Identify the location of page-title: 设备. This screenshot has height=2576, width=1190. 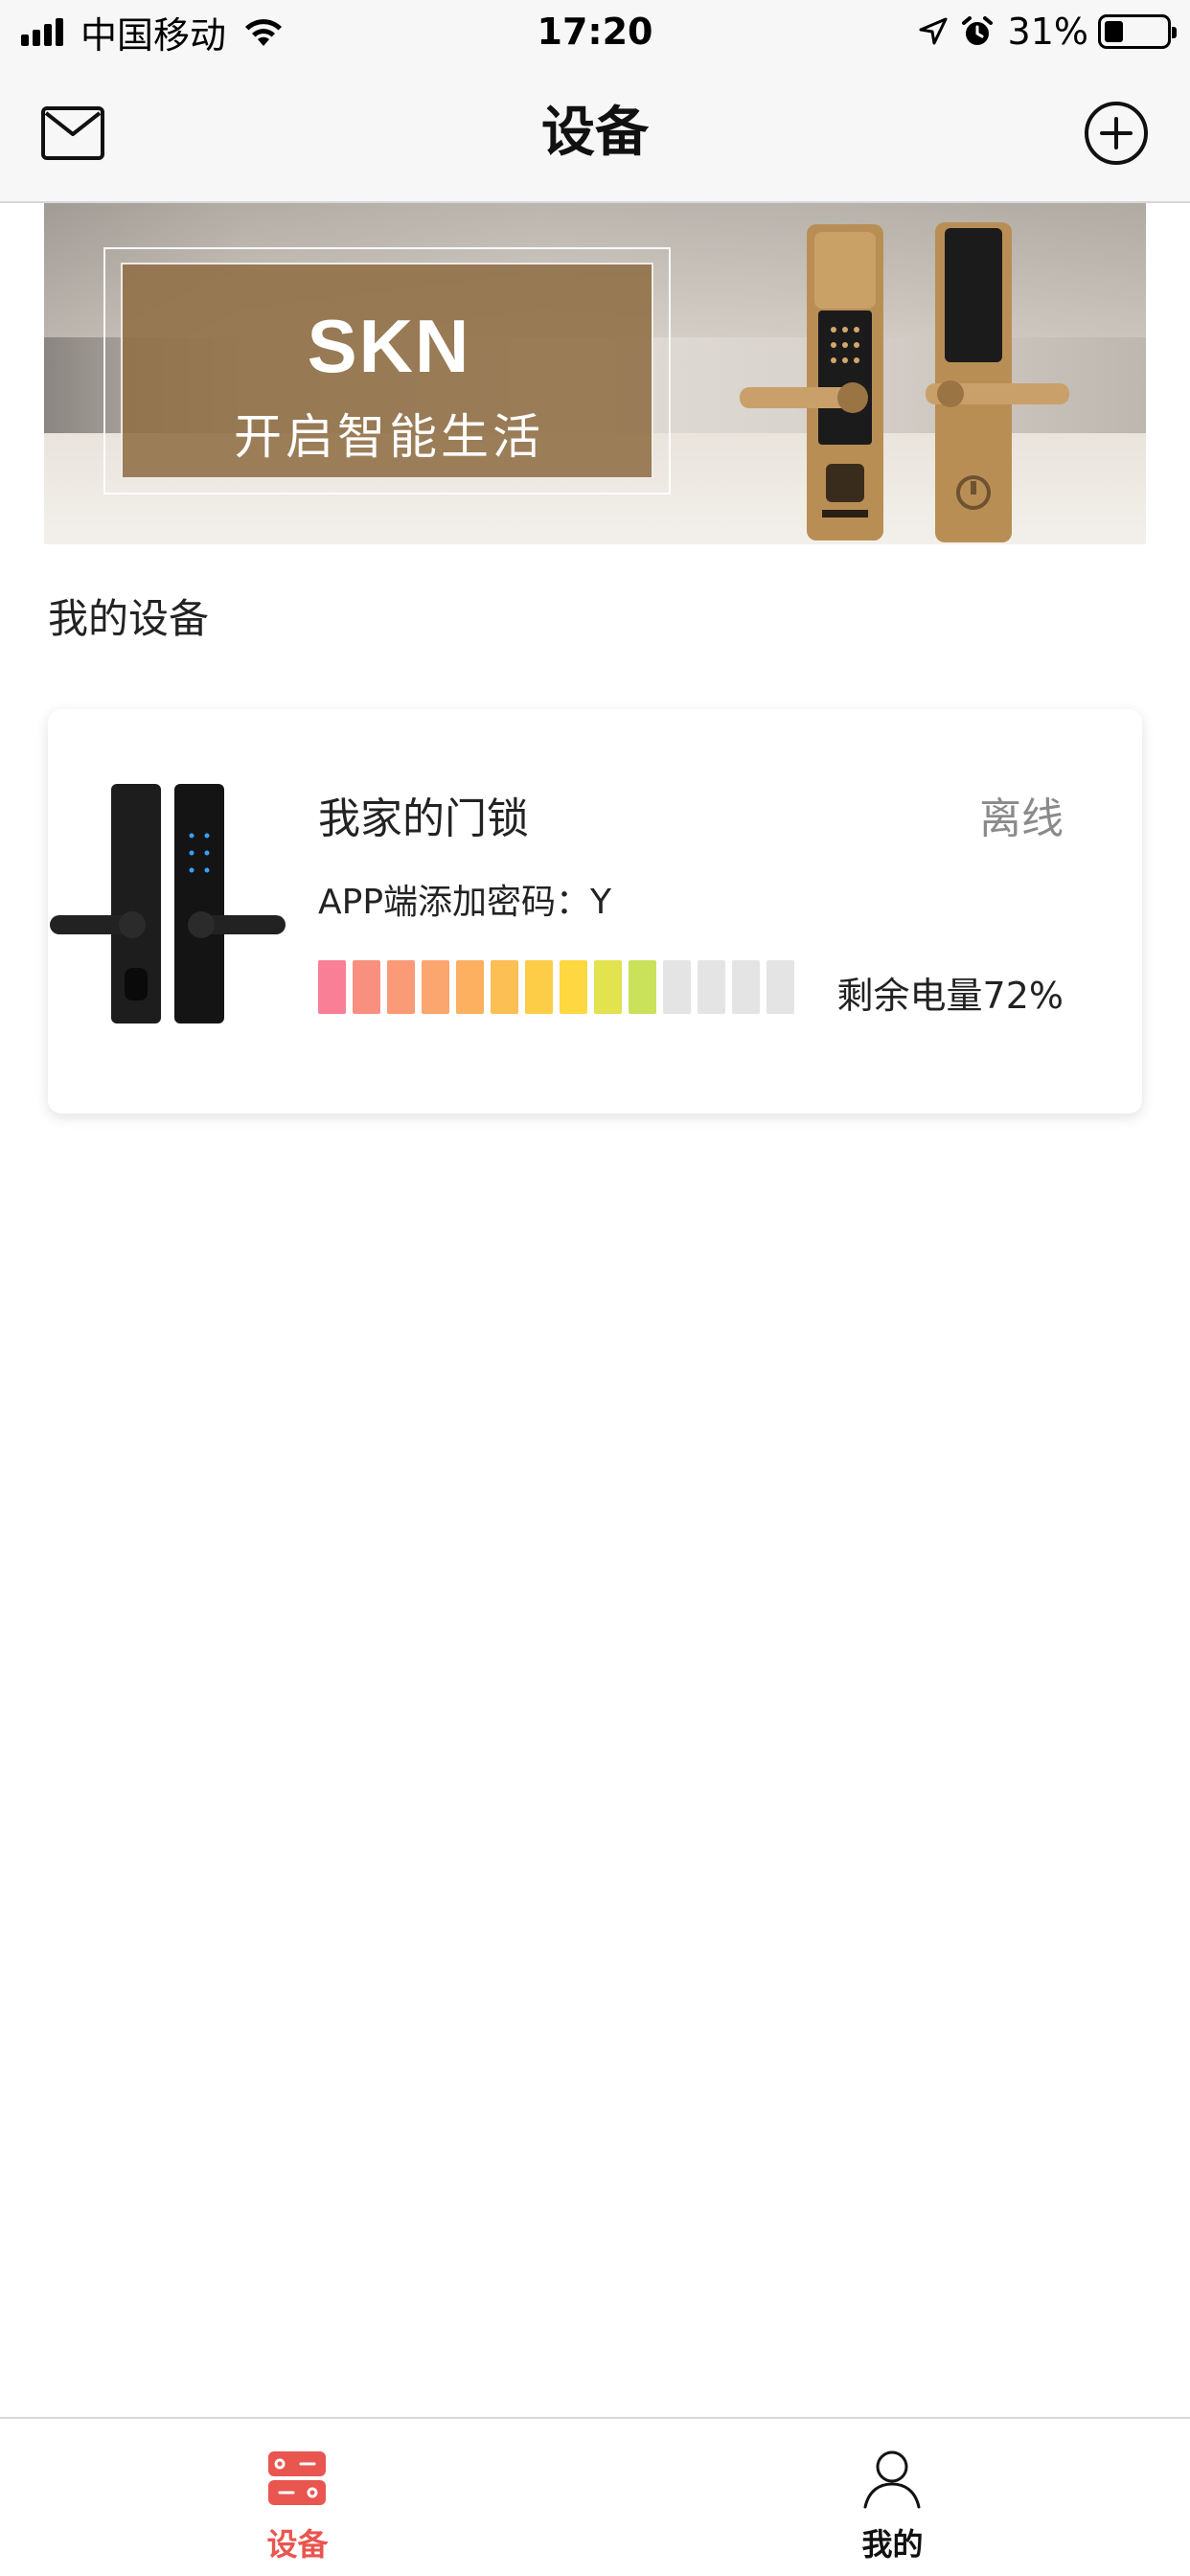
(595, 133).